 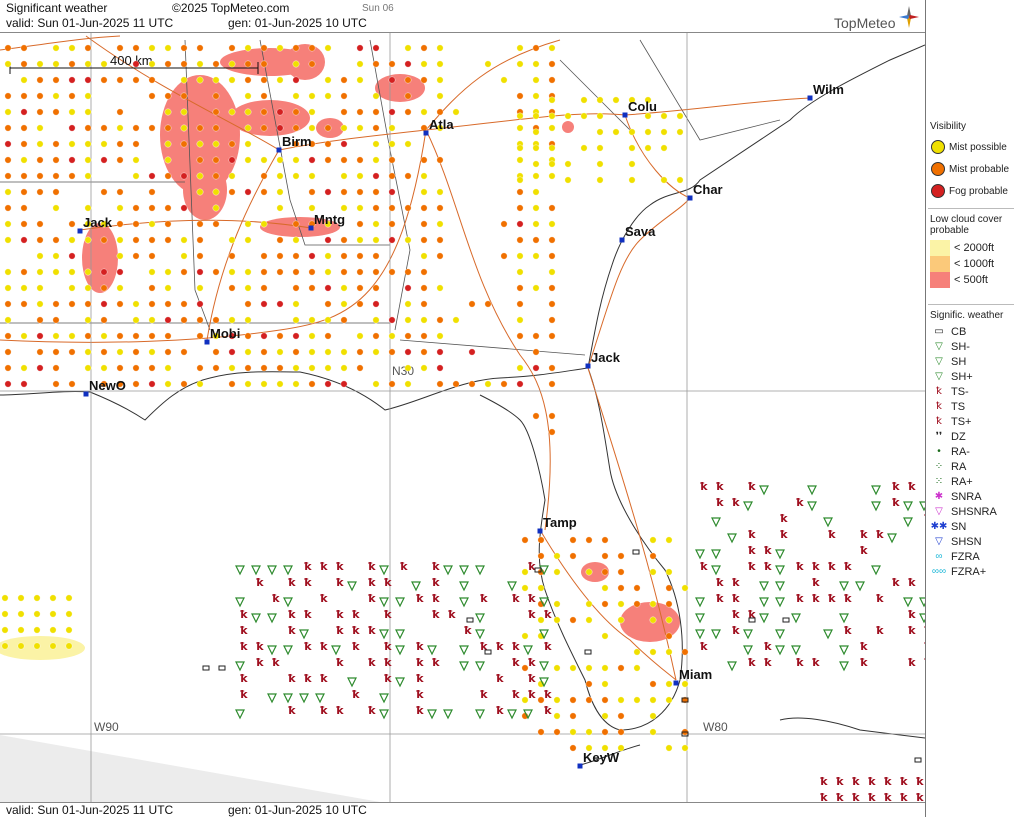 I want to click on weather-symbol-icon: ⁙, so click(x=939, y=481).